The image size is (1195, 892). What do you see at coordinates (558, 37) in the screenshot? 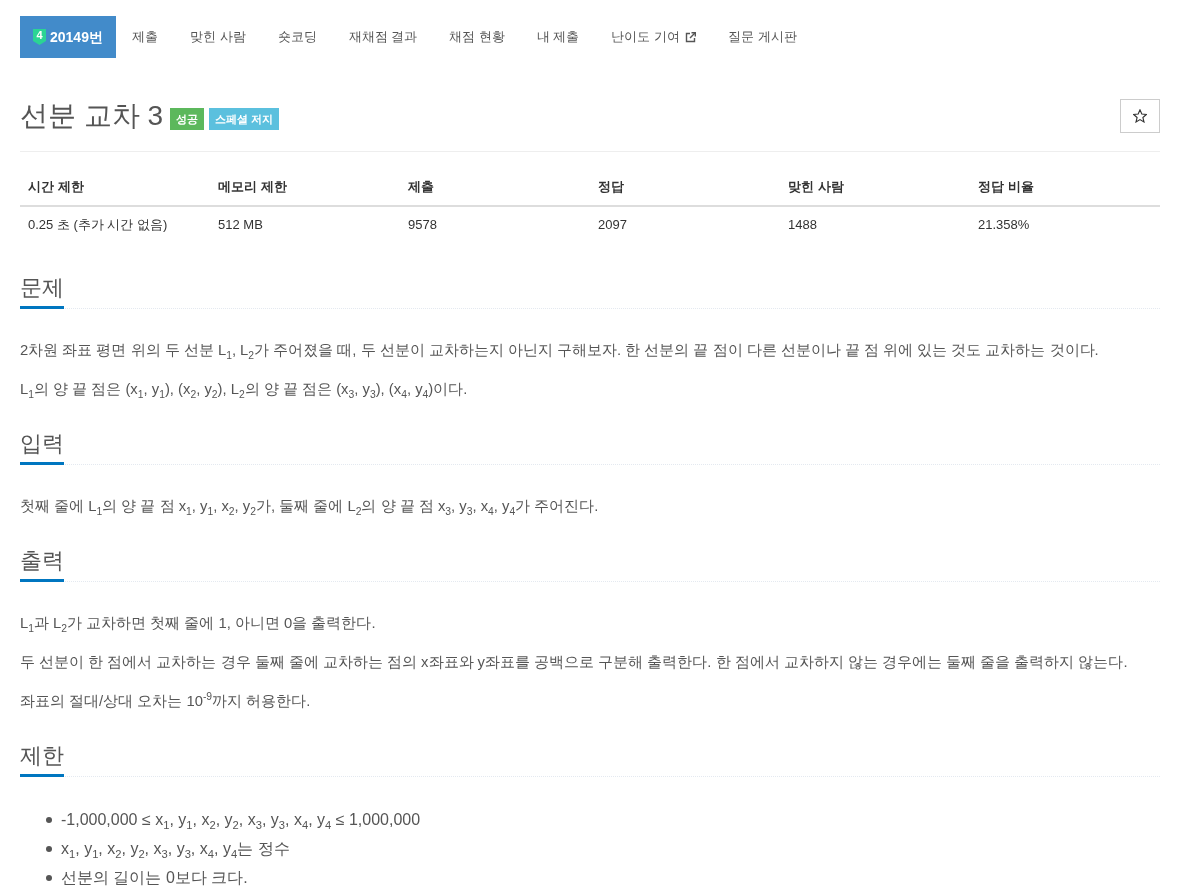
I see `tab: 내 제출` at bounding box center [558, 37].